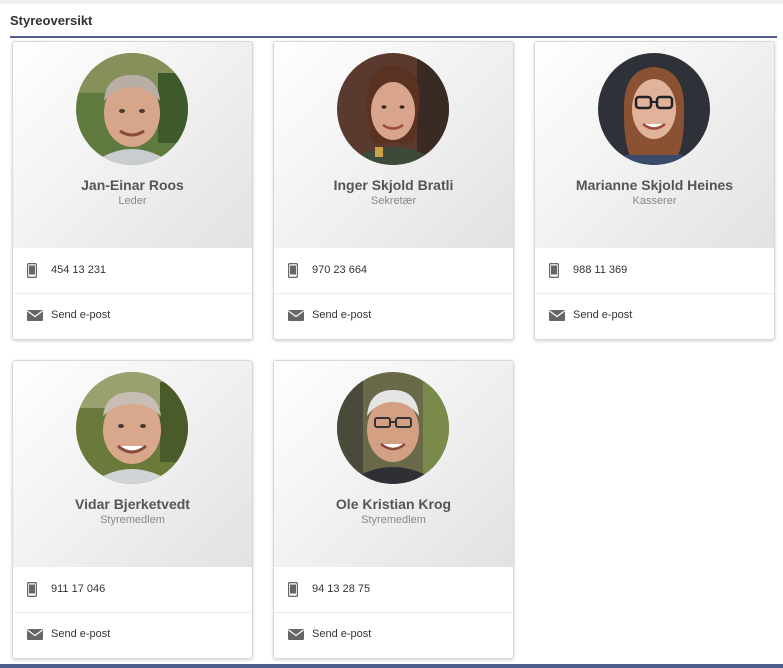 The height and width of the screenshot is (668, 783). I want to click on phone-row: 454 13 231, so click(132, 271).